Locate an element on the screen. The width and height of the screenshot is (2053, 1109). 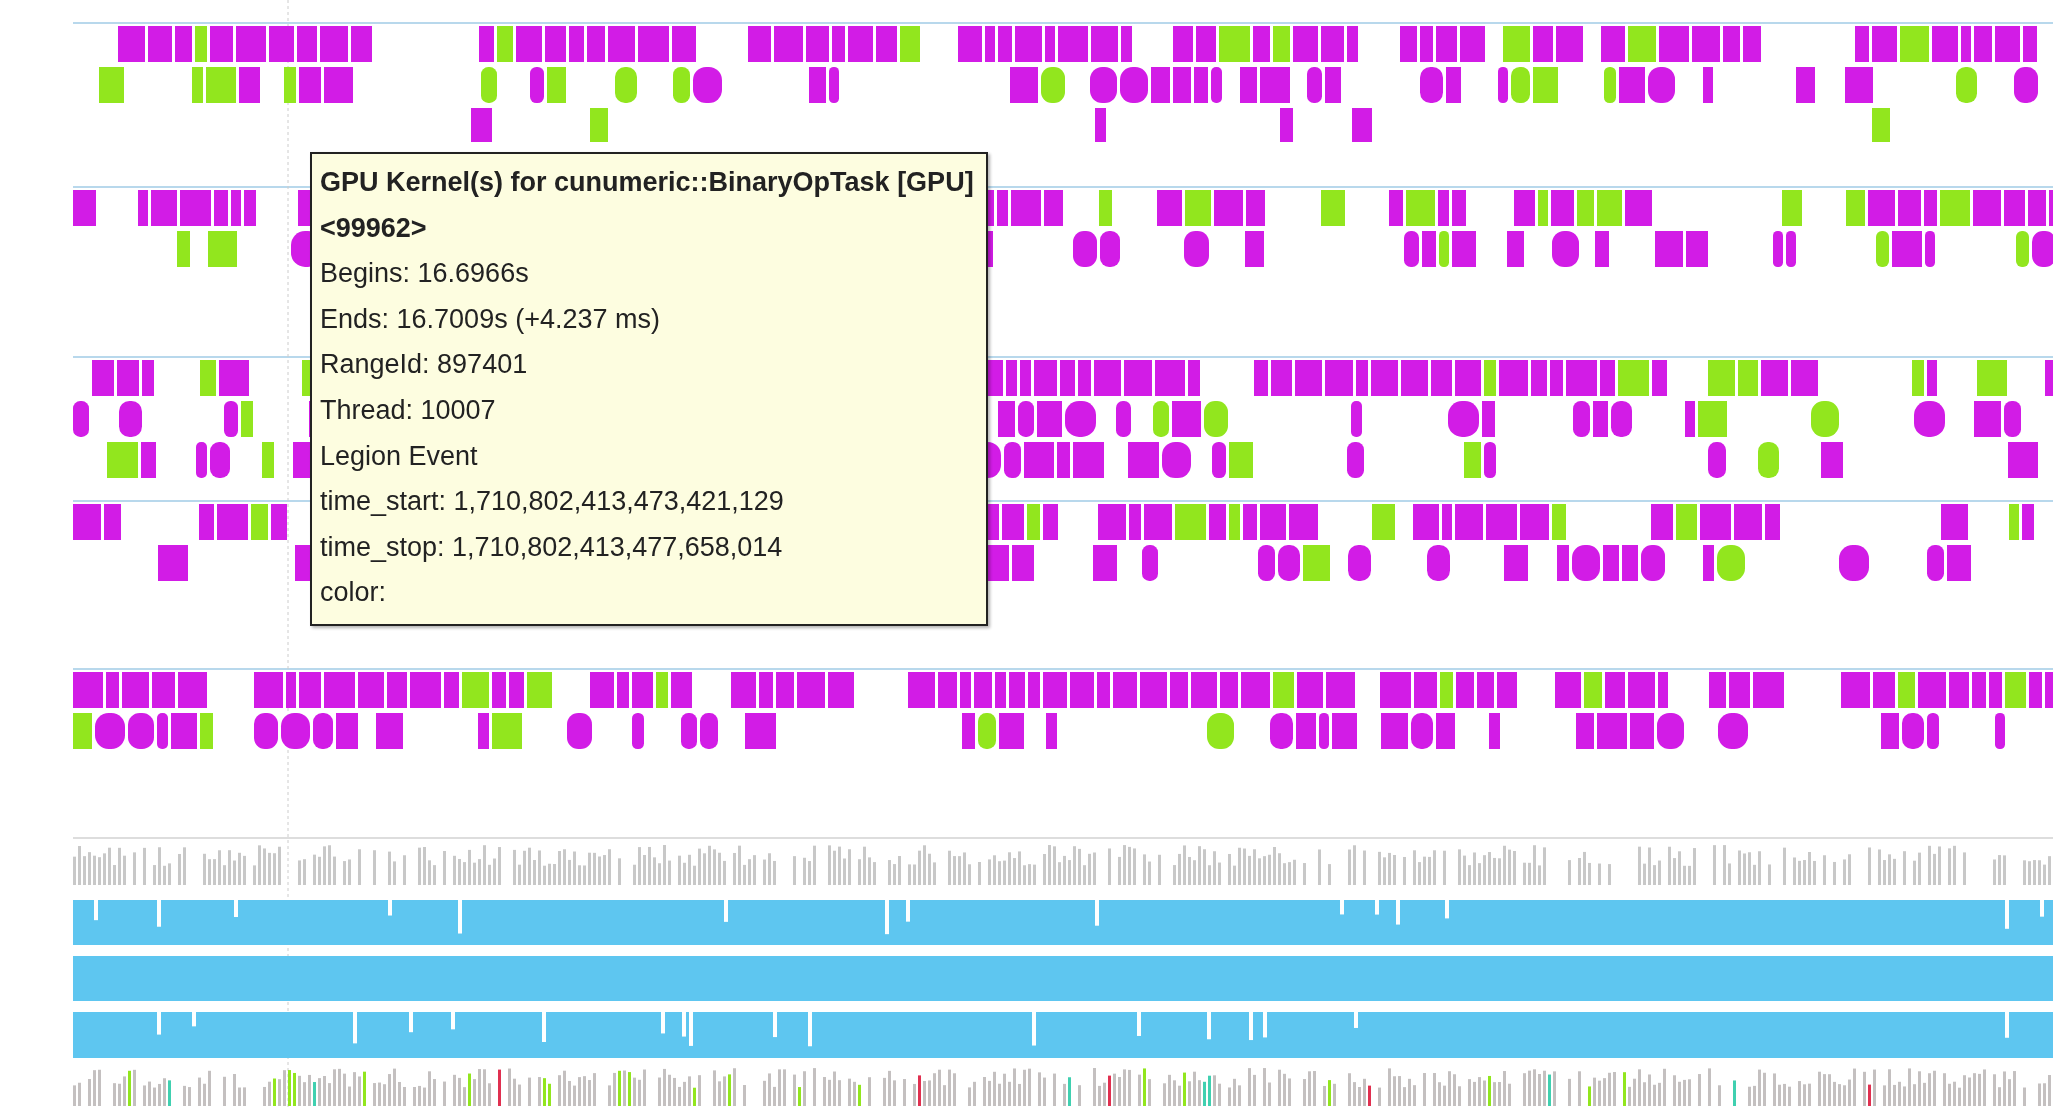
tooltip-line: Ends: 16.7009s (+4.237 ms) is located at coordinates (490, 319).